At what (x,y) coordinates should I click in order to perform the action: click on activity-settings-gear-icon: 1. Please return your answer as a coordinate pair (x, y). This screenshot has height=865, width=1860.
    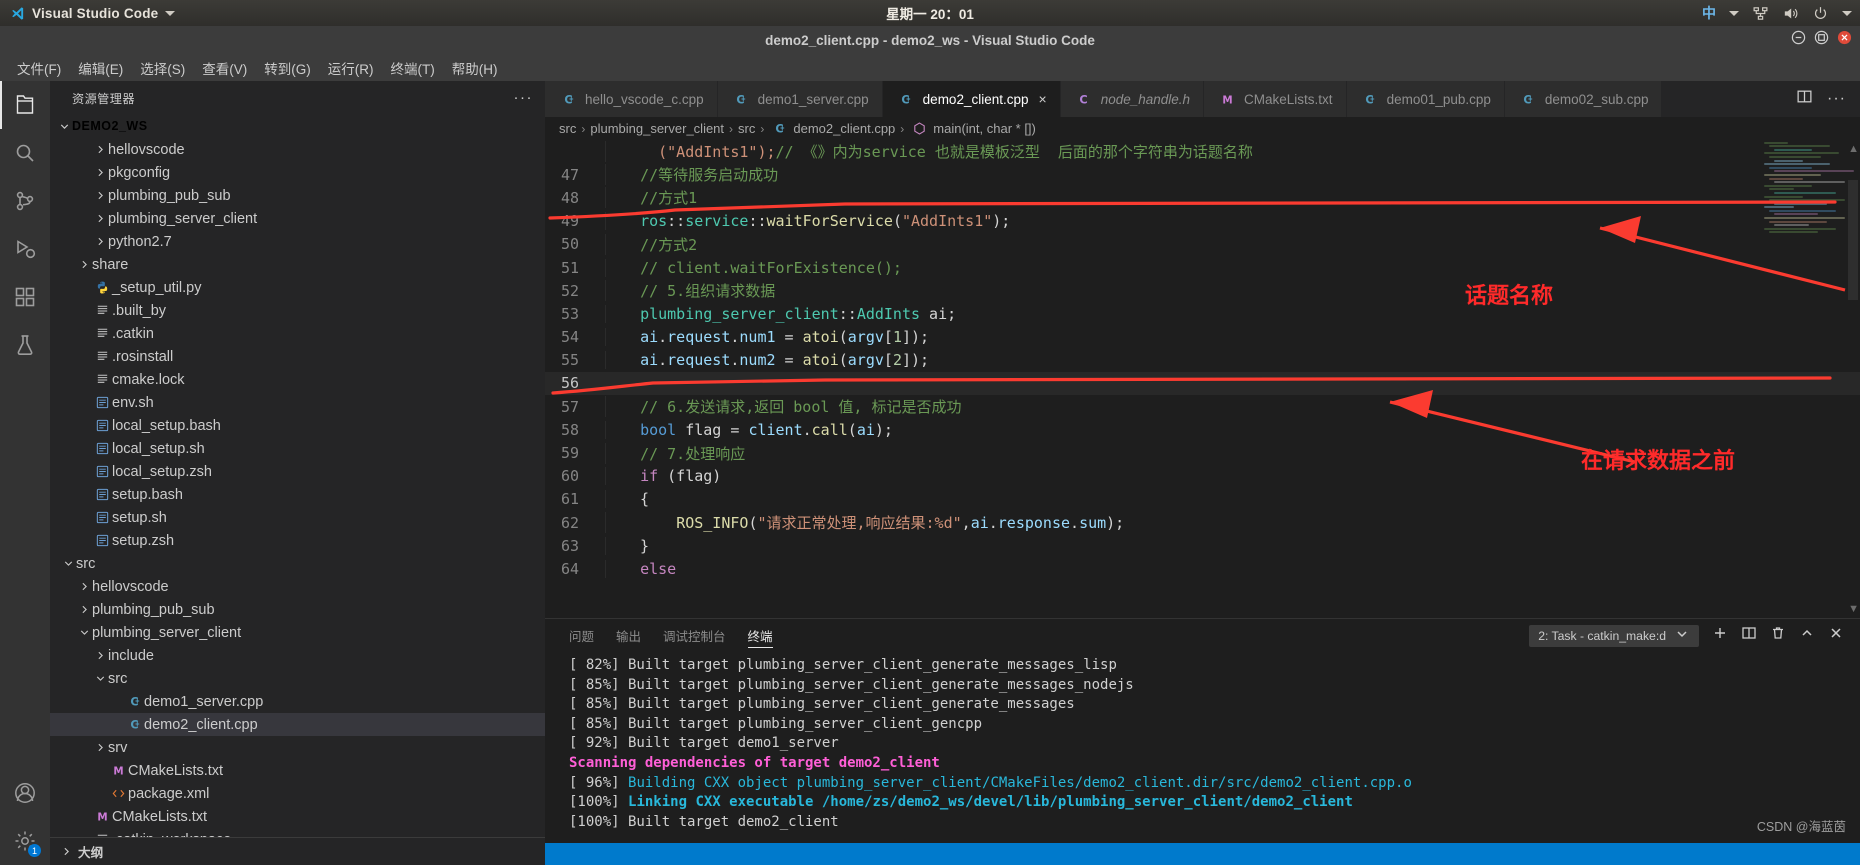
    Looking at the image, I should click on (25, 841).